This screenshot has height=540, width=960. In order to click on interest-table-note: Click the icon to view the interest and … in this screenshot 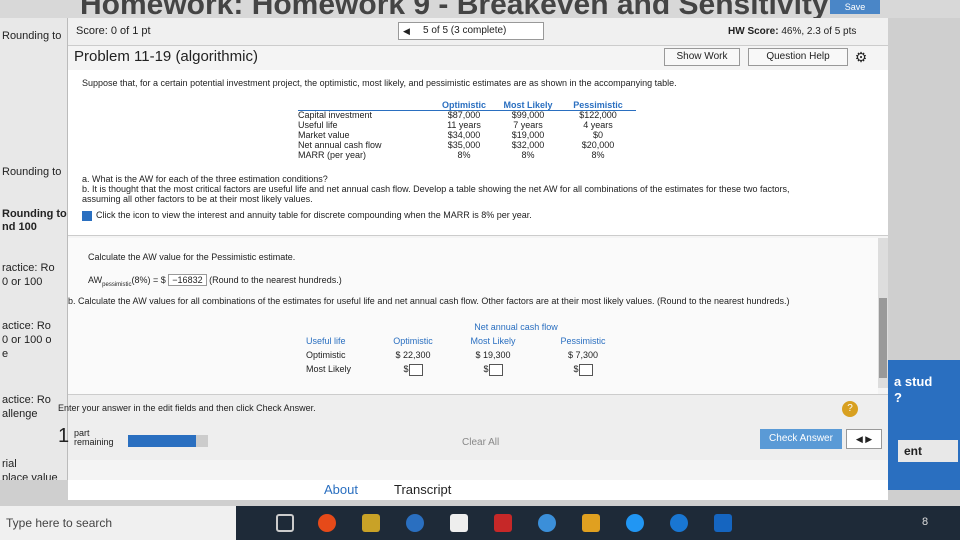, I will do `click(307, 215)`.